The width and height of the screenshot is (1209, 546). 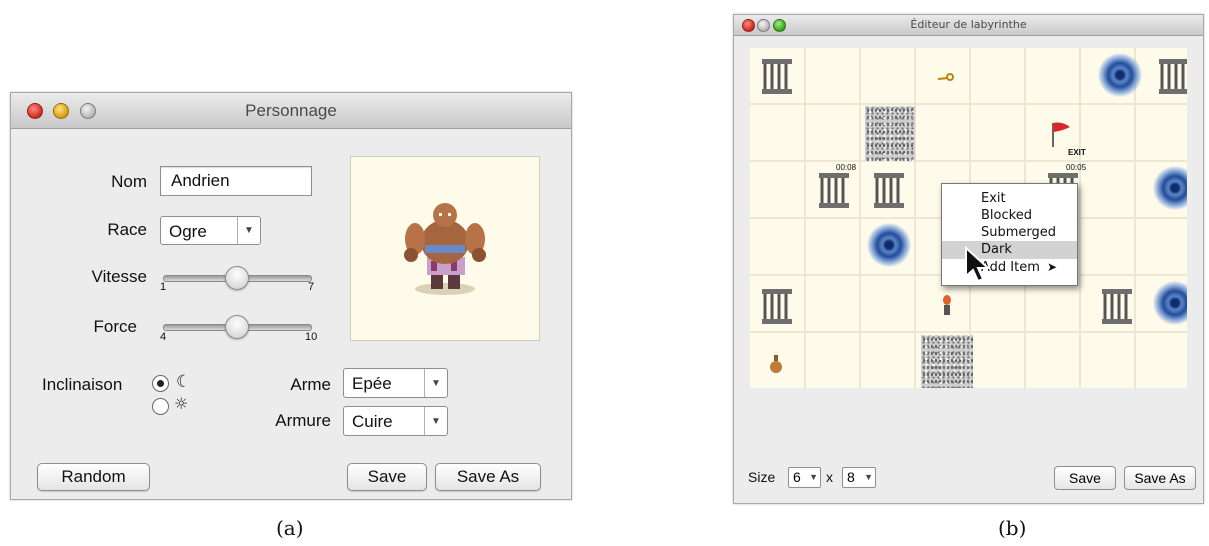 I want to click on name-input: Andrien, so click(x=236, y=181).